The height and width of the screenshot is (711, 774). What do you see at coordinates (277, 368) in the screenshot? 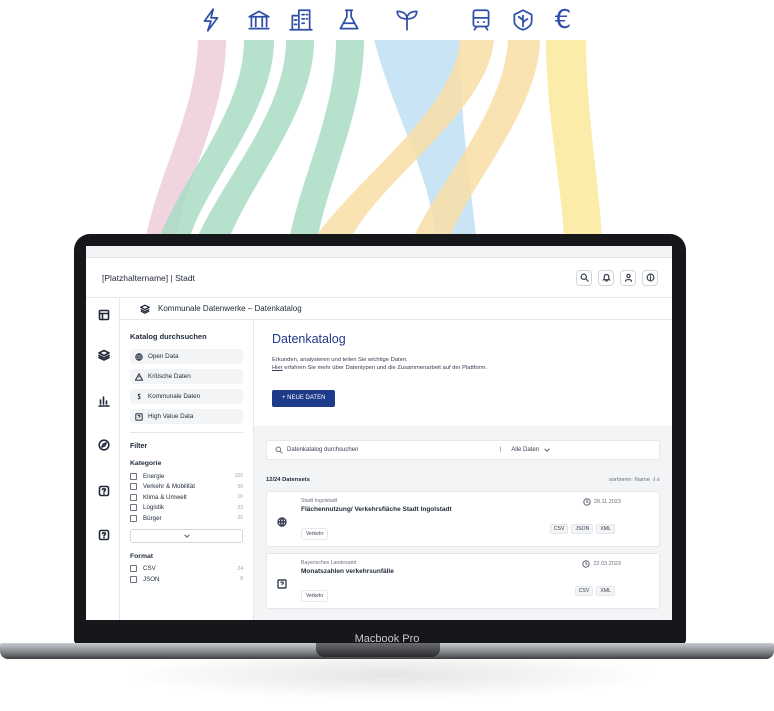
I see `info-link: Hier` at bounding box center [277, 368].